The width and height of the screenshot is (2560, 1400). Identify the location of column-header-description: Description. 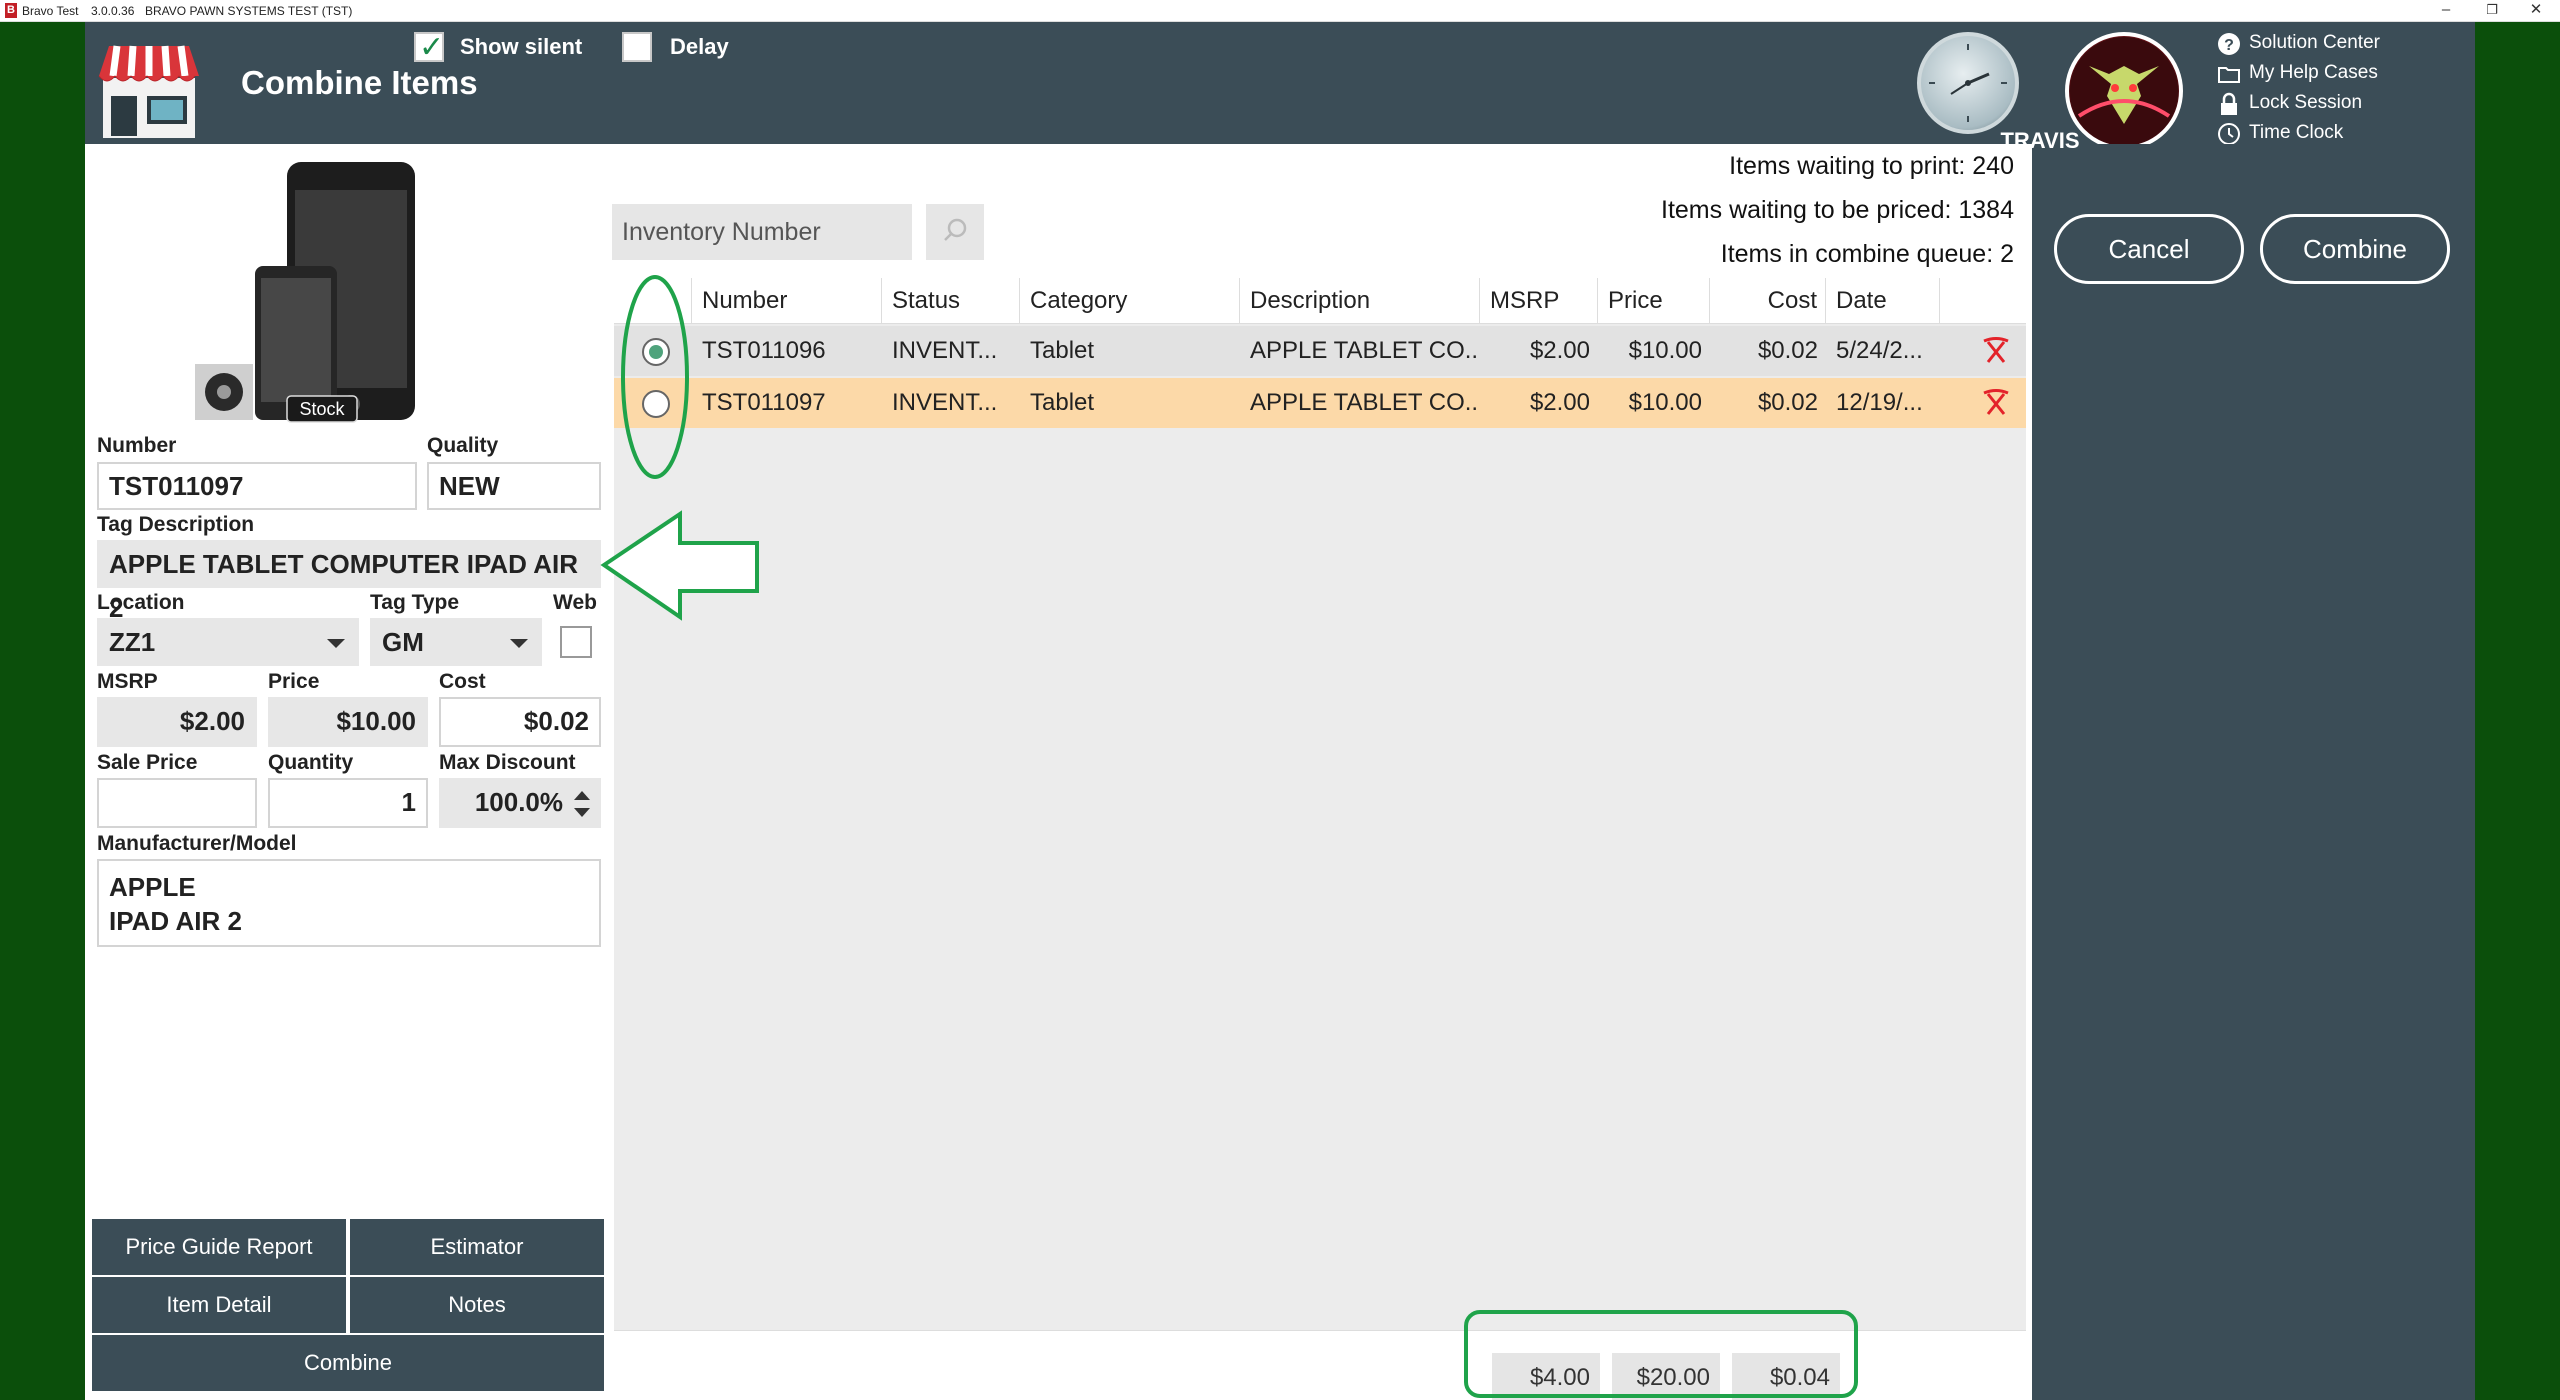
(1360, 301).